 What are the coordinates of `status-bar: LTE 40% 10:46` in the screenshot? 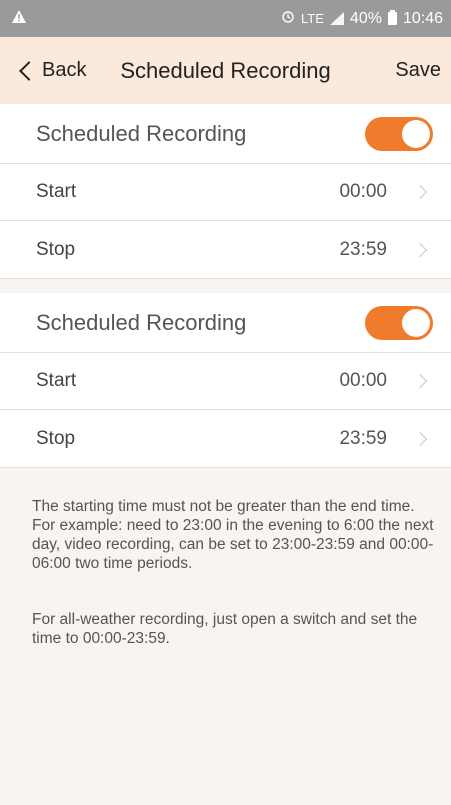 It's located at (225, 18).